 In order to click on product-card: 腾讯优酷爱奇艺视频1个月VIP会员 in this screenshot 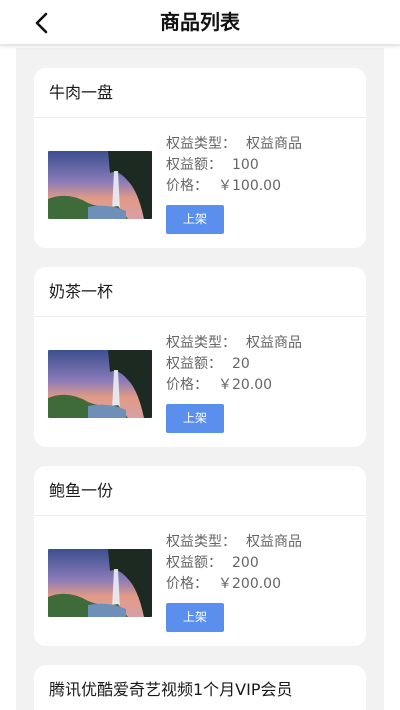, I will do `click(200, 687)`.